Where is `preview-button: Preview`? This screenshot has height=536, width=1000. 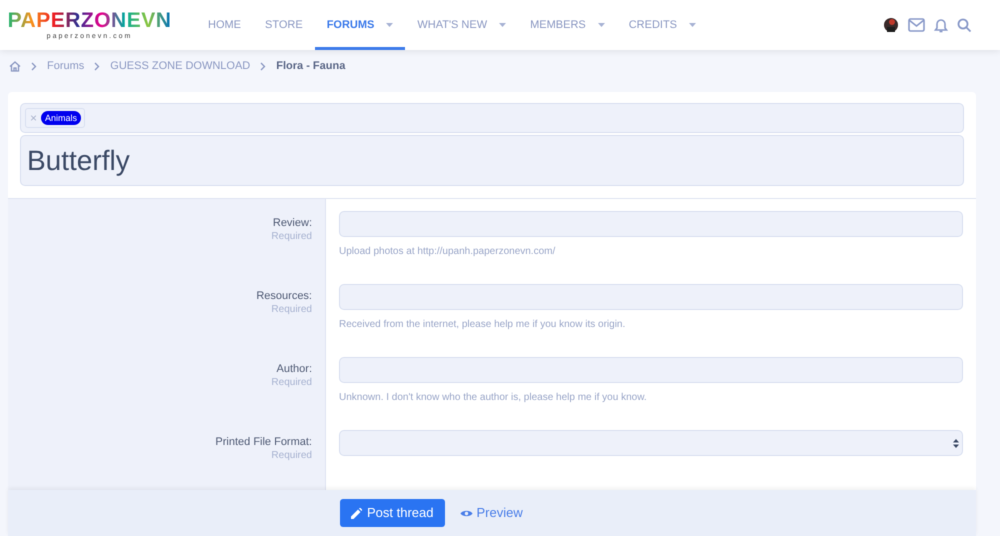
preview-button: Preview is located at coordinates (491, 513).